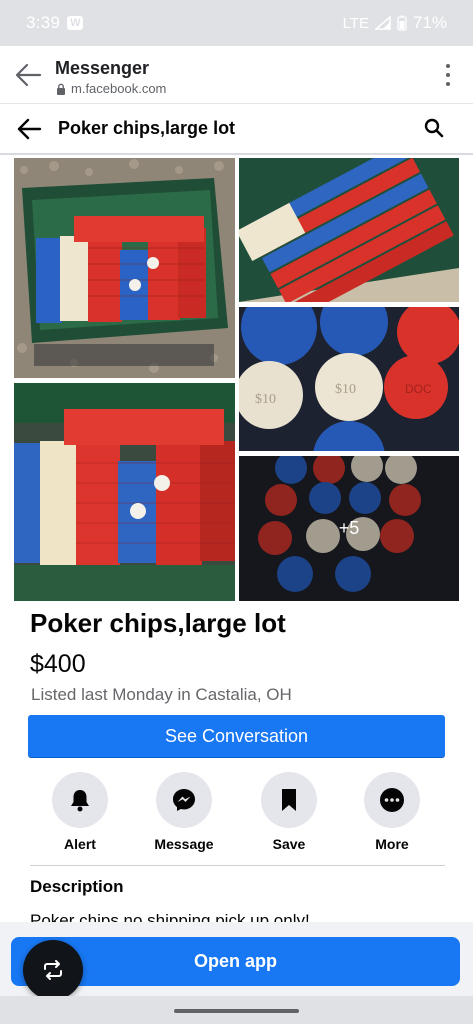 Image resolution: width=473 pixels, height=1024 pixels. Describe the element at coordinates (382, 23) in the screenshot. I see `signal-icon` at that location.